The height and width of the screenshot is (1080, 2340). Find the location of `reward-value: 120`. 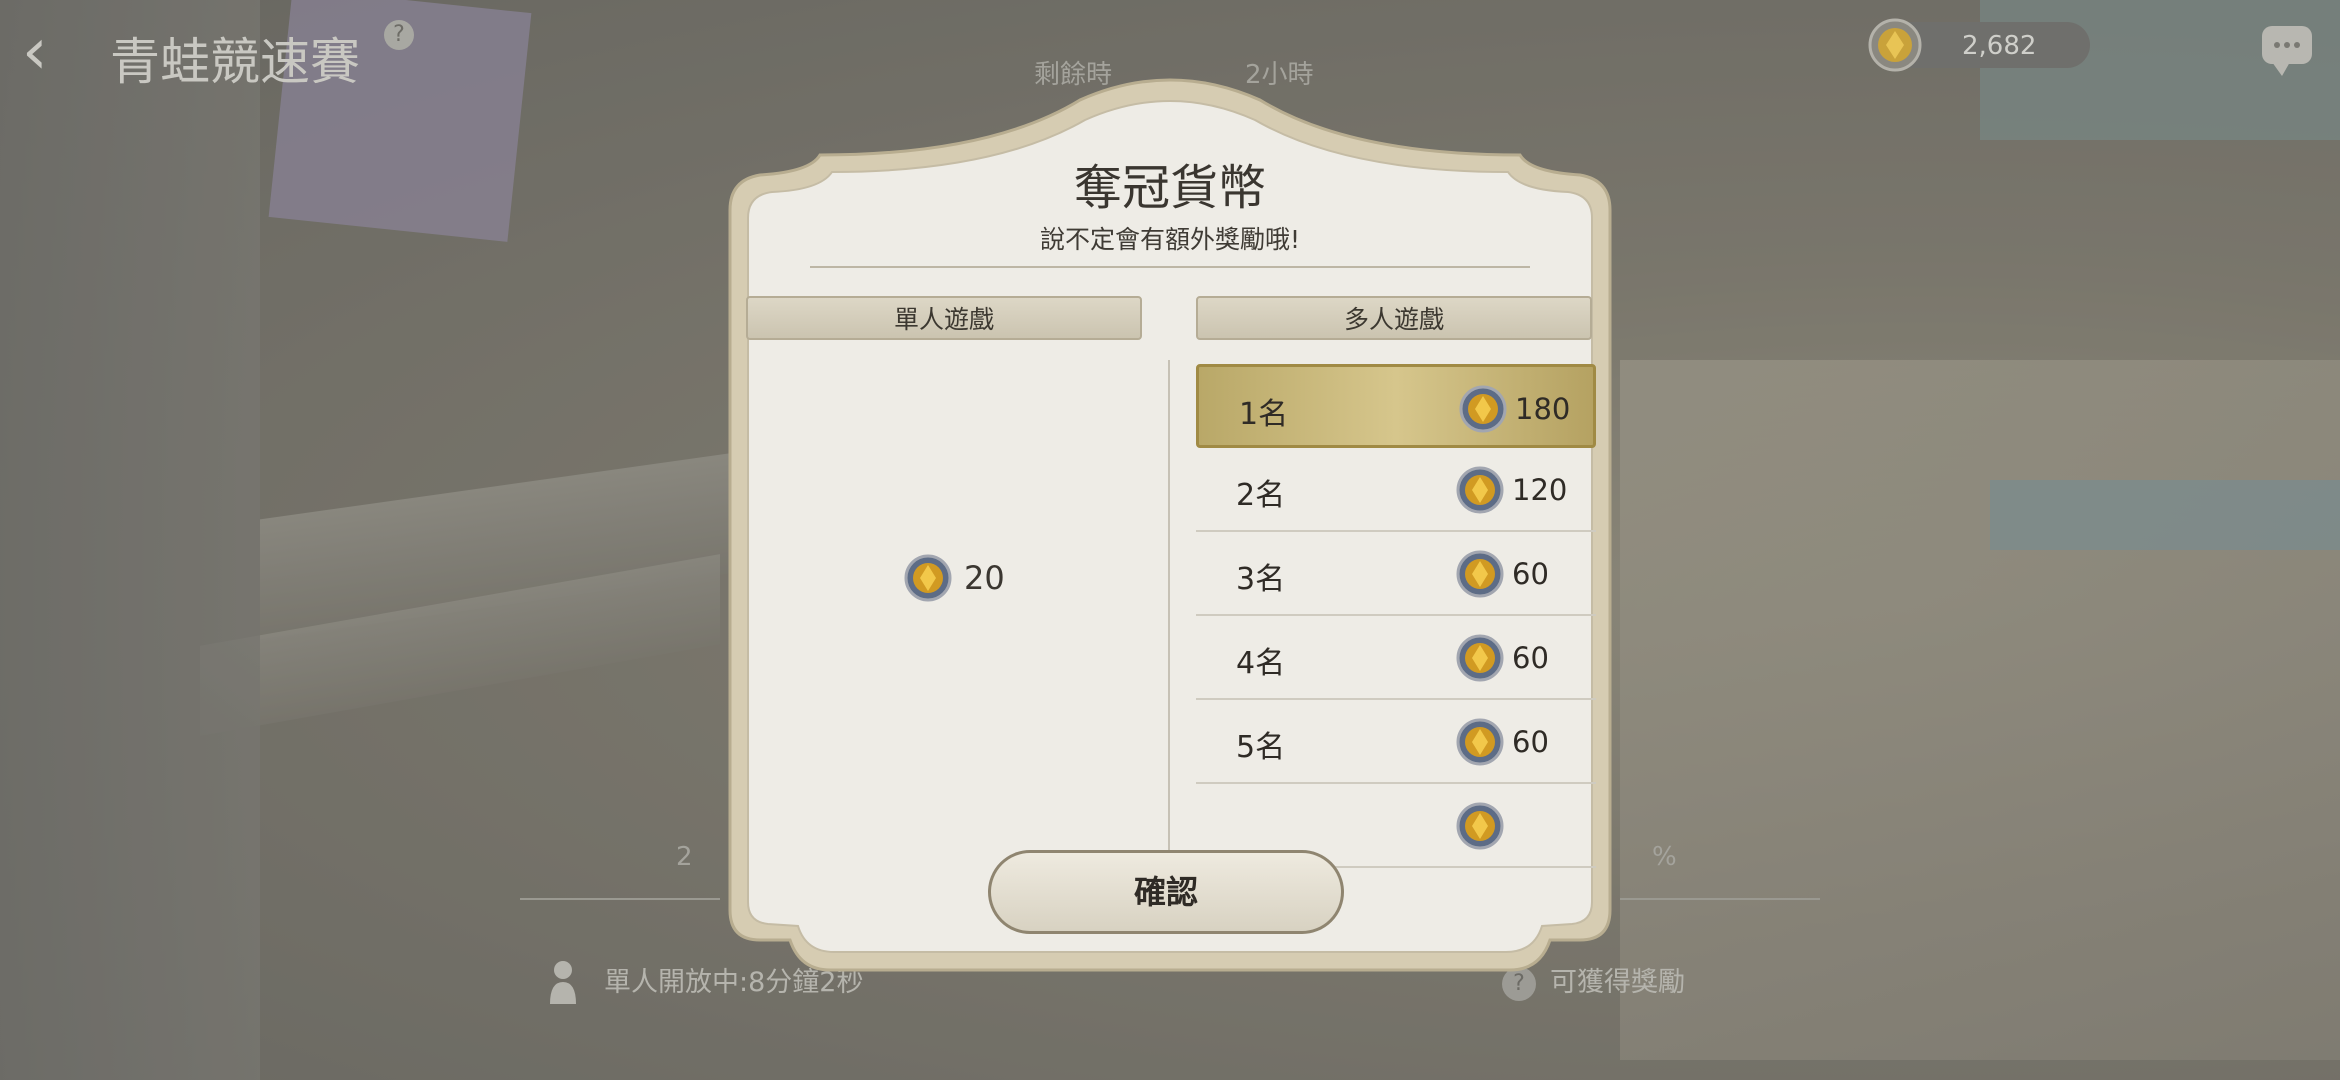

reward-value: 120 is located at coordinates (1511, 490).